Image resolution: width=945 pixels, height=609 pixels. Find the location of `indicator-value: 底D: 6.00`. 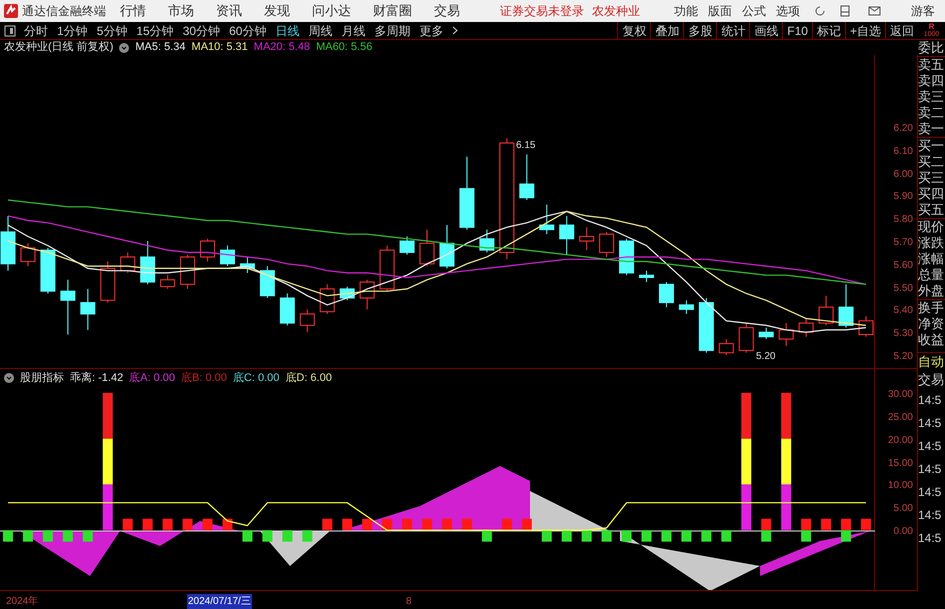

indicator-value: 底D: 6.00 is located at coordinates (308, 378).